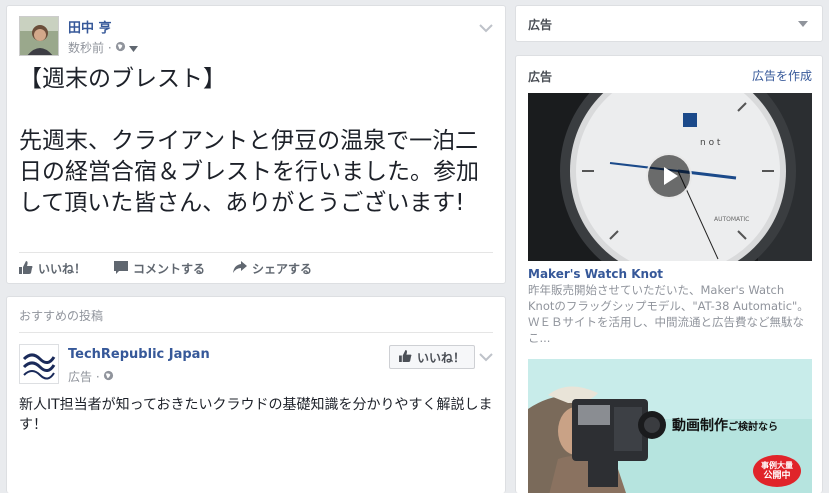 This screenshot has width=829, height=493. I want to click on page-name: TechRepublic Japan, so click(139, 354).